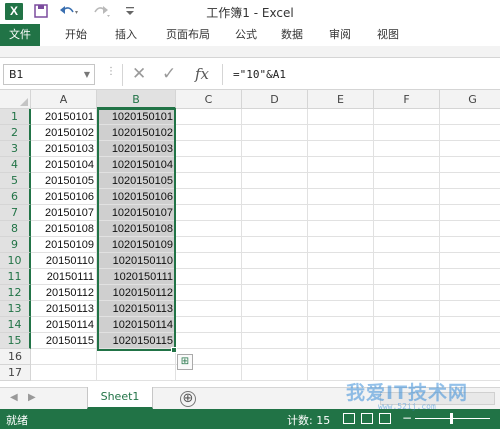 This screenshot has height=429, width=500. Describe the element at coordinates (76, 35) in the screenshot. I see `tab-home: 开始` at that location.